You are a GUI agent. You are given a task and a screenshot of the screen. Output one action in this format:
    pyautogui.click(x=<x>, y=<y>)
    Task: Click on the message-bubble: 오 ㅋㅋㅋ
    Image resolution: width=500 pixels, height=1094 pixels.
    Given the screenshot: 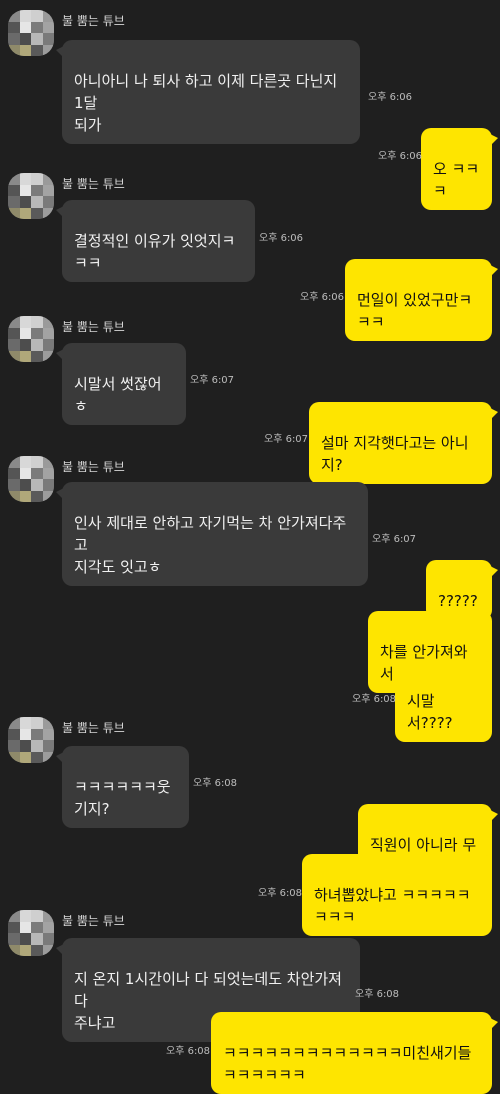 What is the action you would take?
    pyautogui.click(x=459, y=169)
    